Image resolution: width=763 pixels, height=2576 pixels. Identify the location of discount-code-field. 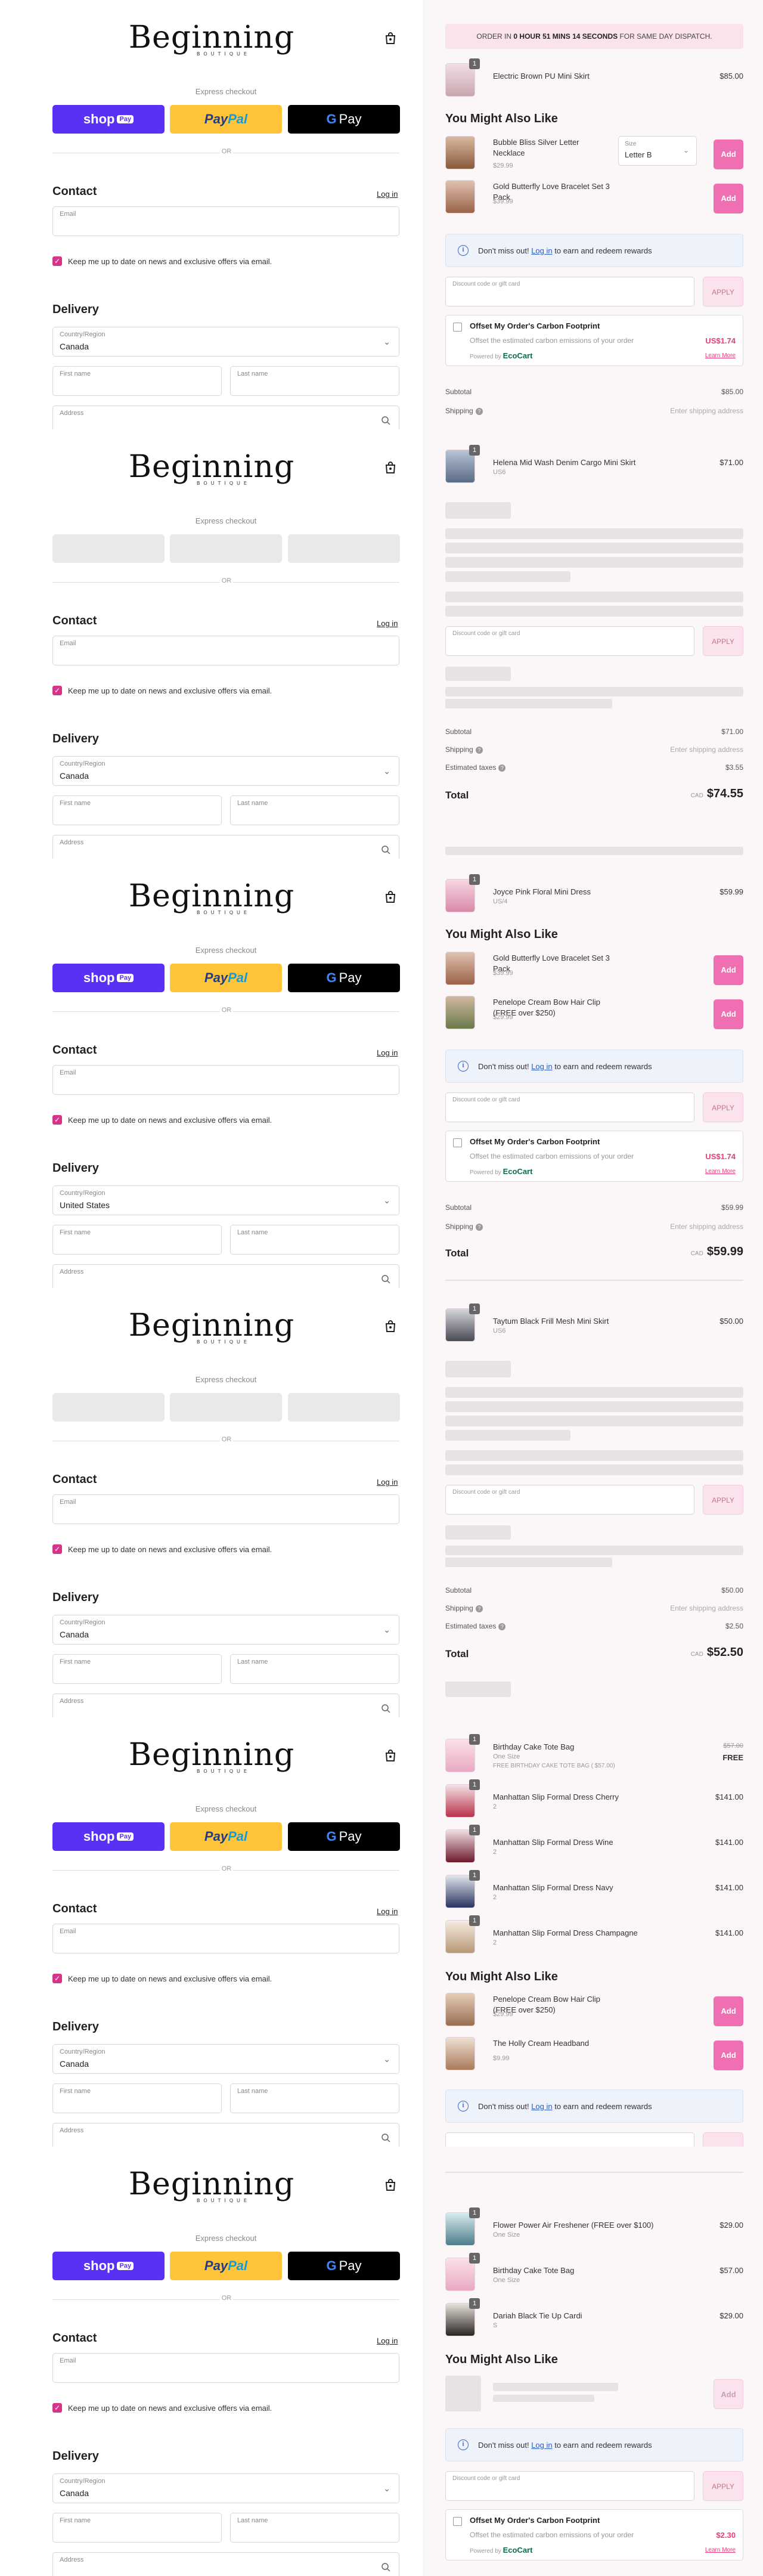
(569, 2139).